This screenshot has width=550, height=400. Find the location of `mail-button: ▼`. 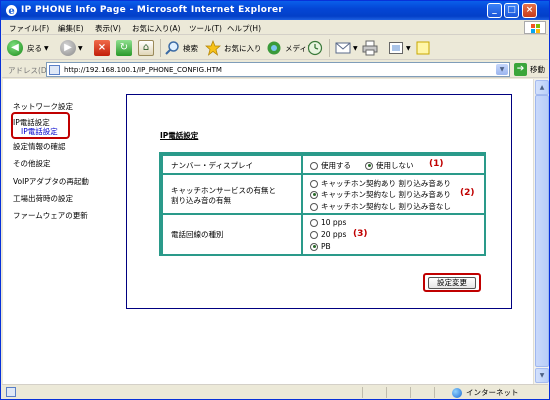

mail-button: ▼ is located at coordinates (346, 48).